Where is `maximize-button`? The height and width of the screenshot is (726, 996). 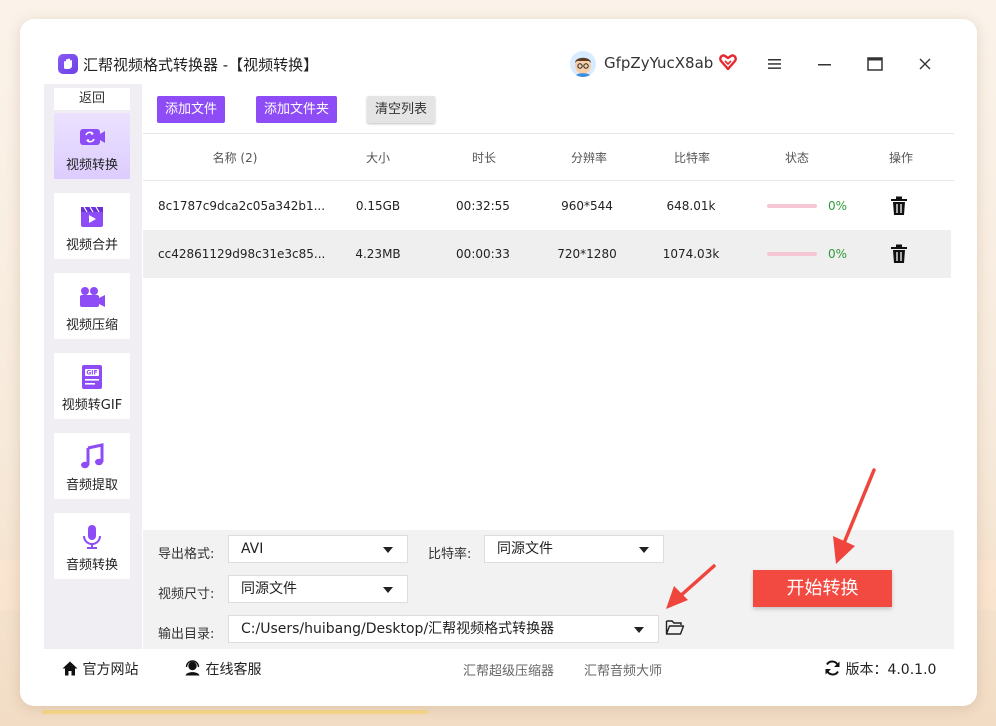 maximize-button is located at coordinates (875, 64).